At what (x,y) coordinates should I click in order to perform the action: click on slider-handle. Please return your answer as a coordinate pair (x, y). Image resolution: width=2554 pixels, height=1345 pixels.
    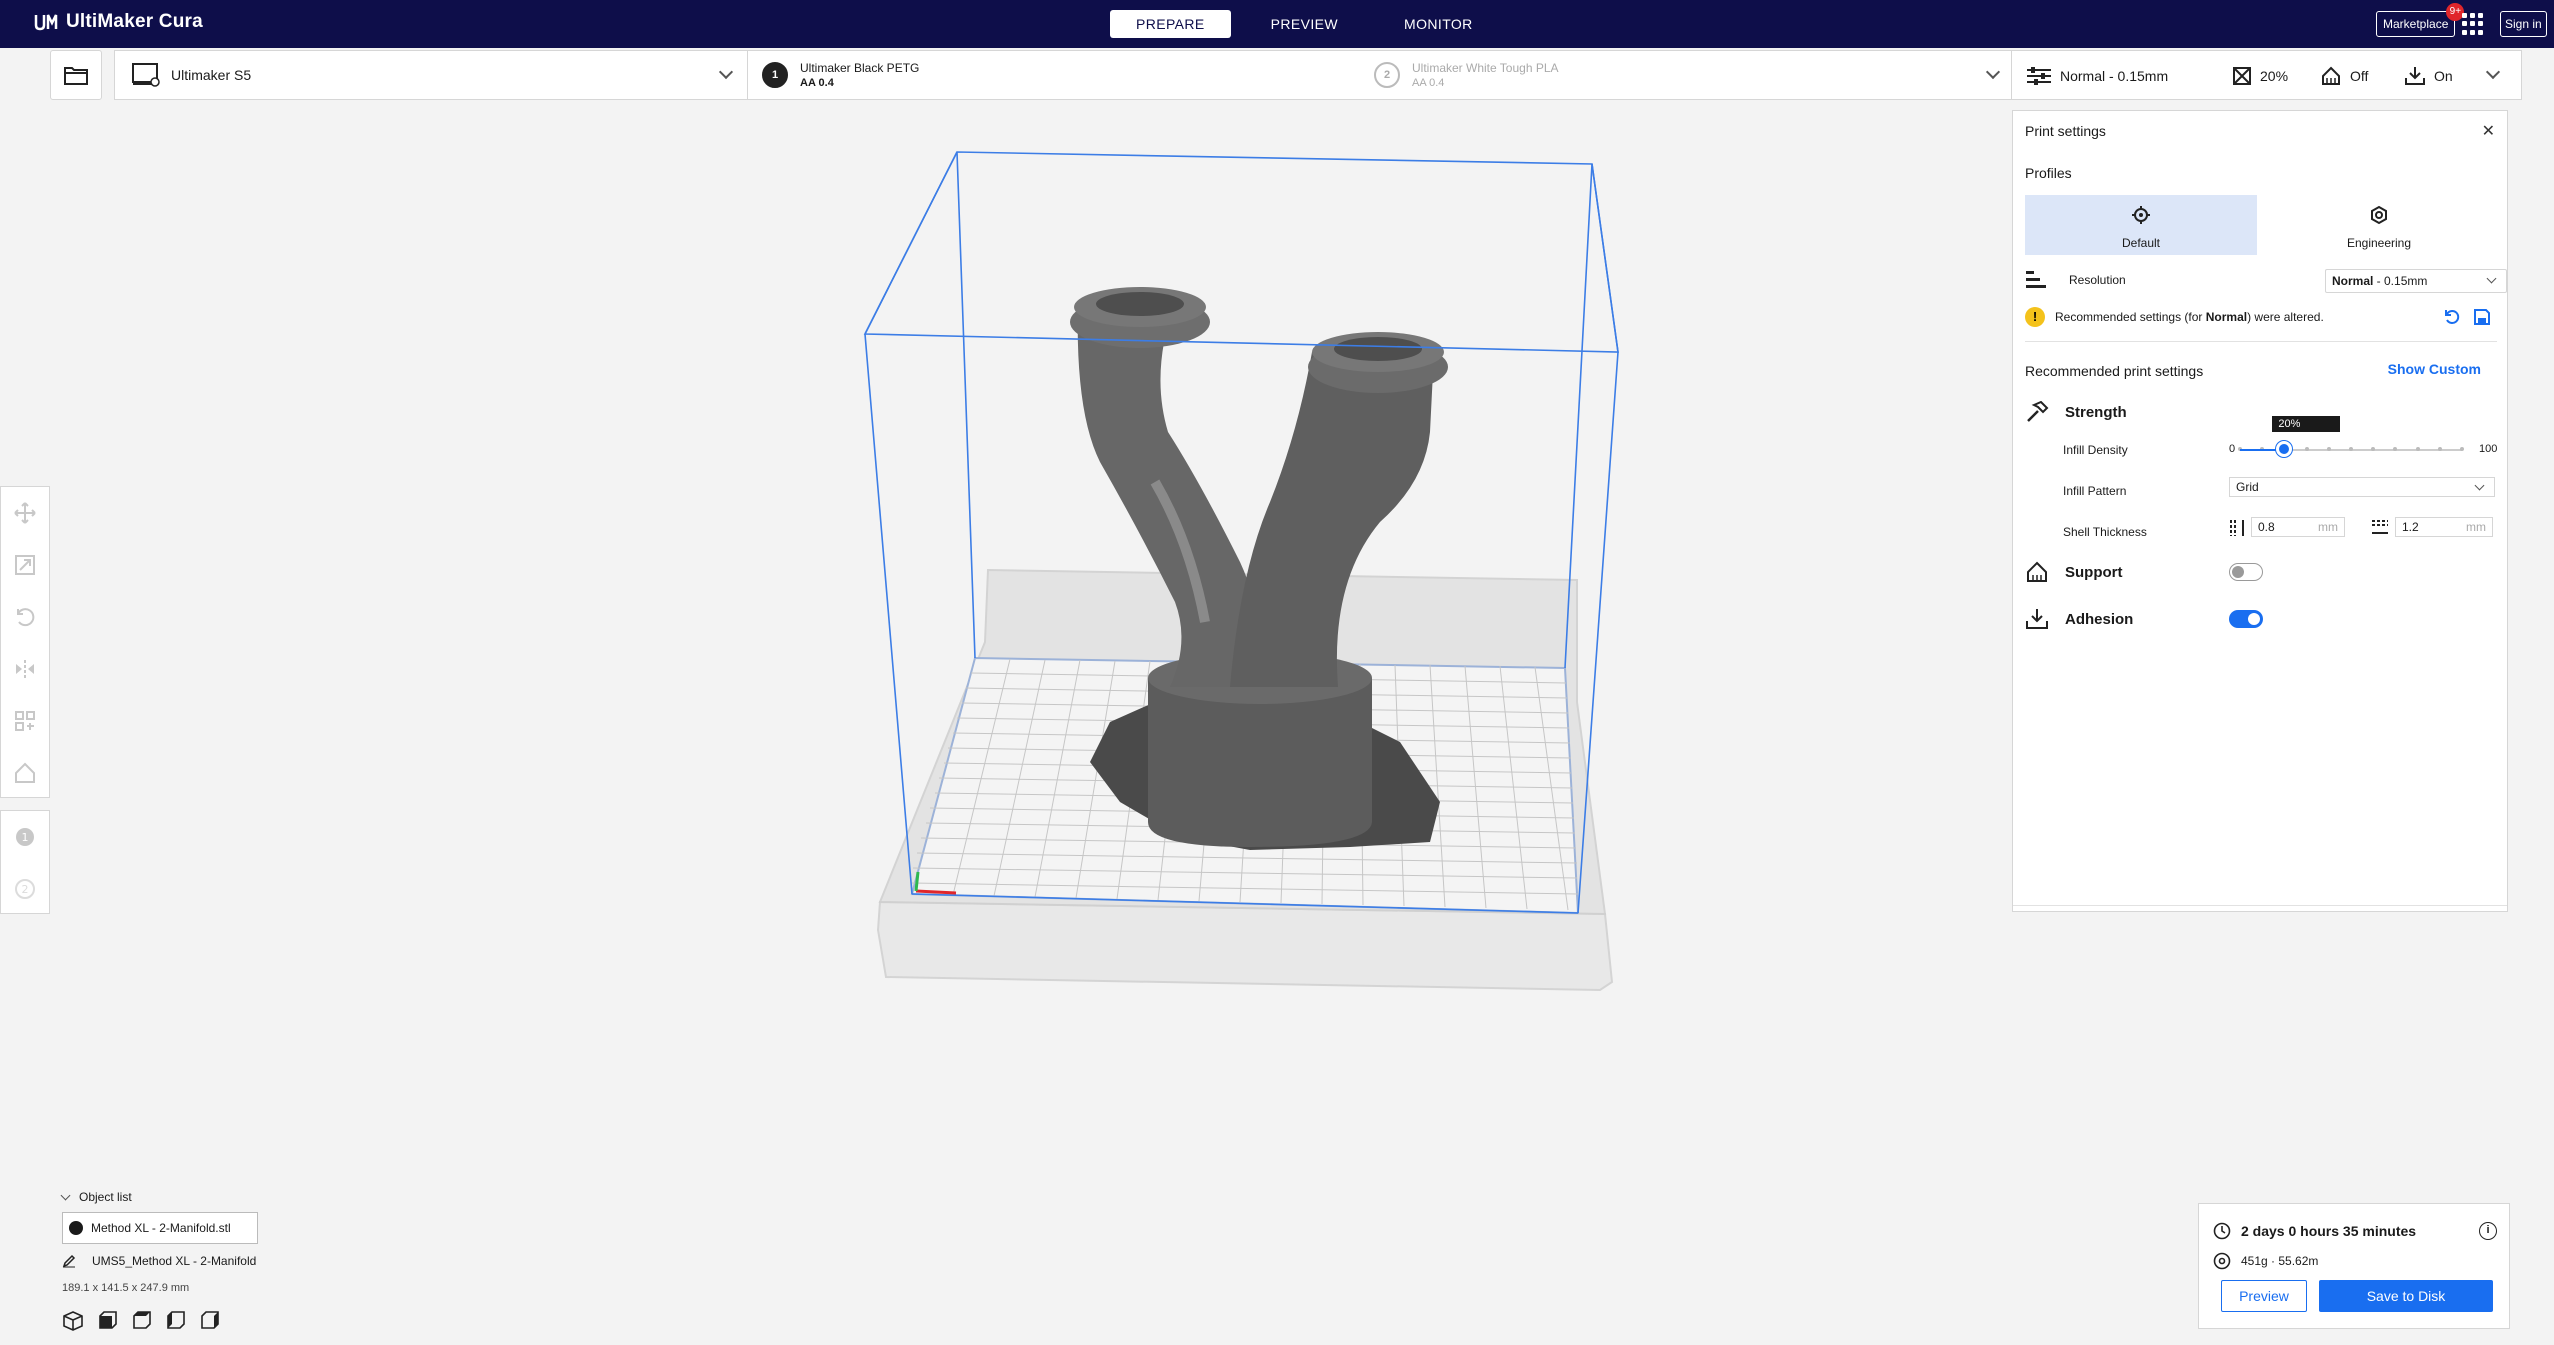
    Looking at the image, I should click on (2284, 449).